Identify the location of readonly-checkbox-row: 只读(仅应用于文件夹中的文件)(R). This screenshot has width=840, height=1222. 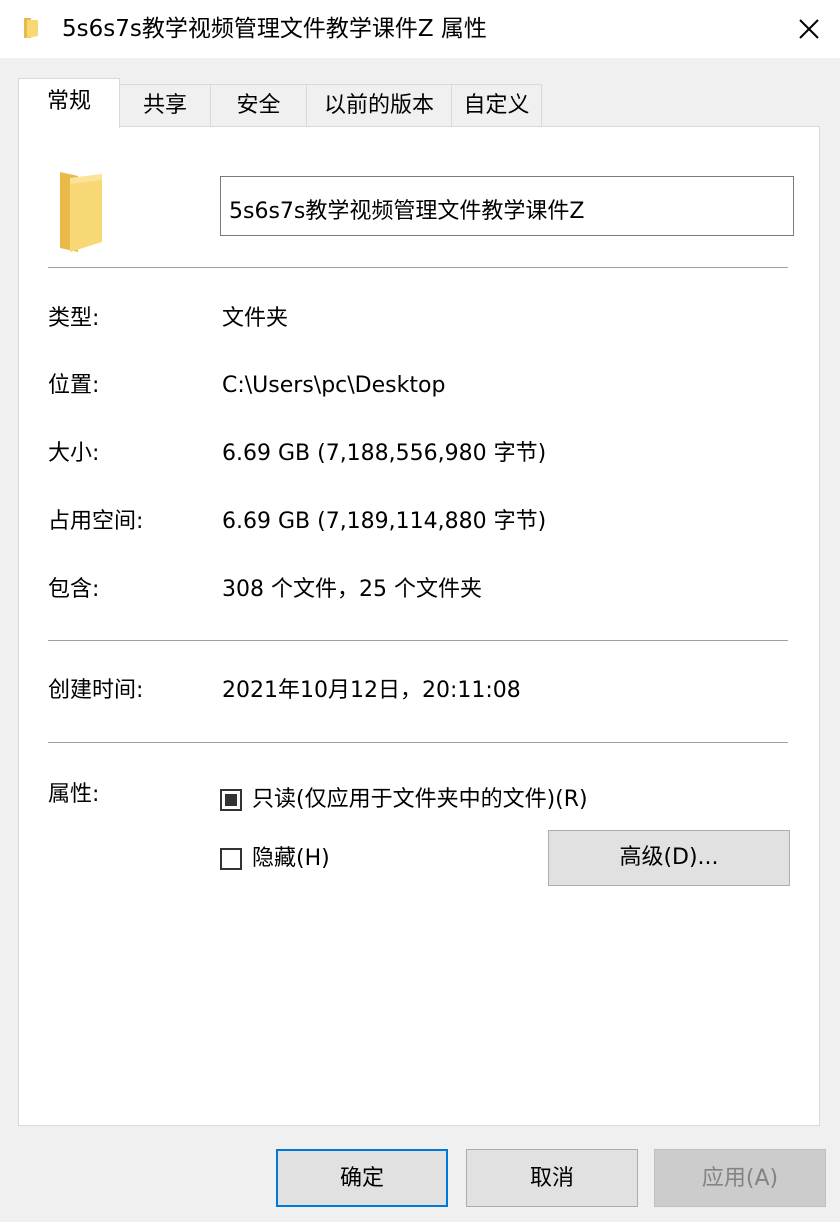
(404, 800).